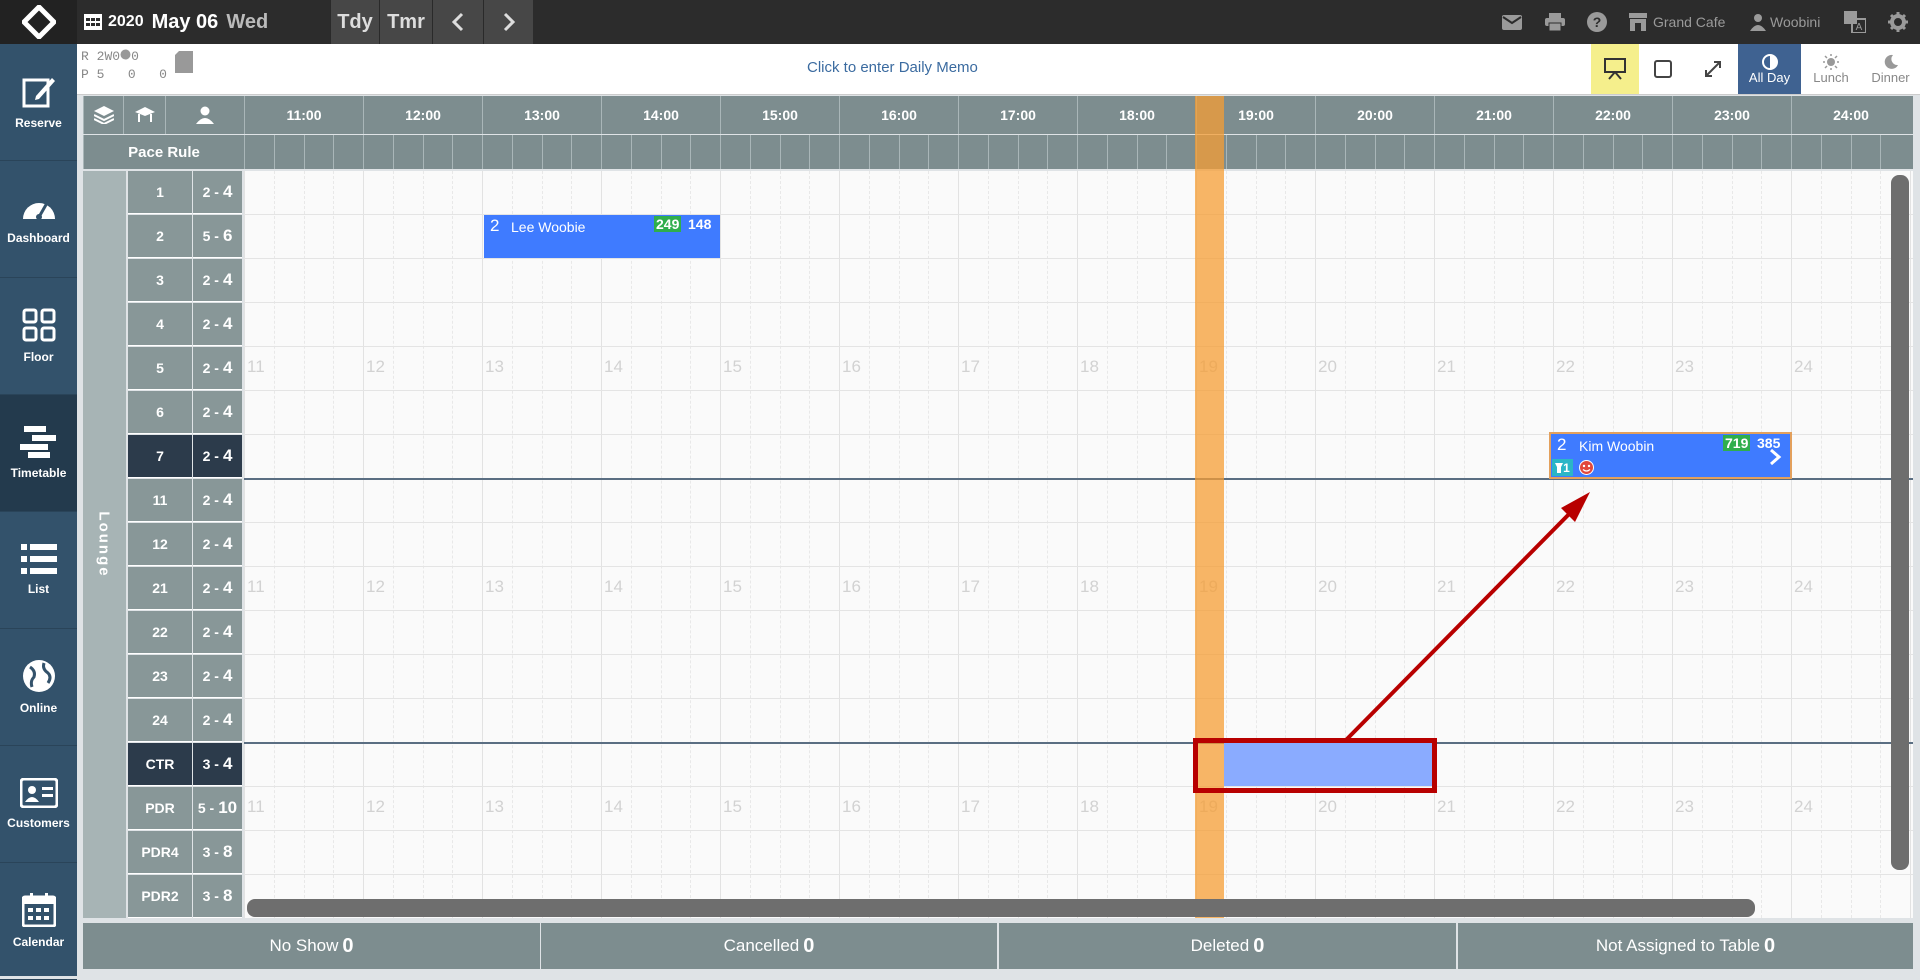 The image size is (1920, 980). What do you see at coordinates (1467, 617) in the screenshot?
I see `annotation-arrow` at bounding box center [1467, 617].